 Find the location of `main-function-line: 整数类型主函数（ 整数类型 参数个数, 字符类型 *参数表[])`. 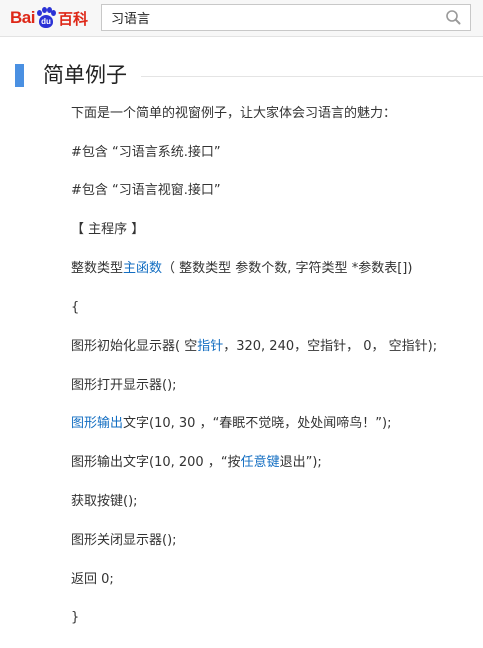

main-function-line: 整数类型主函数（ 整数类型 参数个数, 字符类型 *参数表[]) is located at coordinates (241, 269).